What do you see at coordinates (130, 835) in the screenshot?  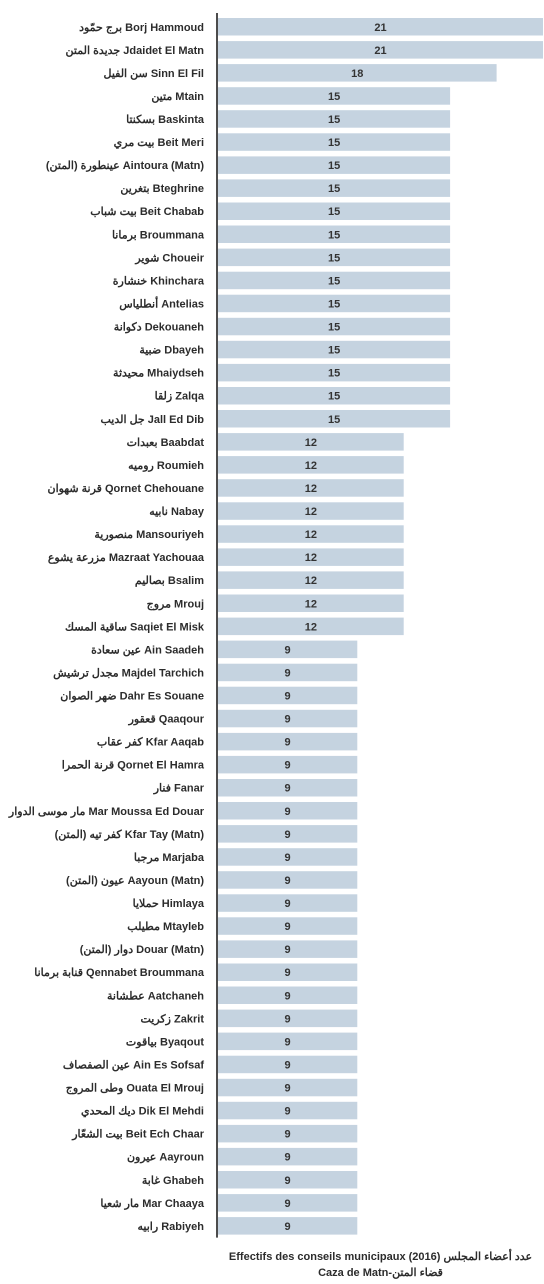 I see `category-label: كفر تيه (المتن) Kfar Tay (Matn)` at bounding box center [130, 835].